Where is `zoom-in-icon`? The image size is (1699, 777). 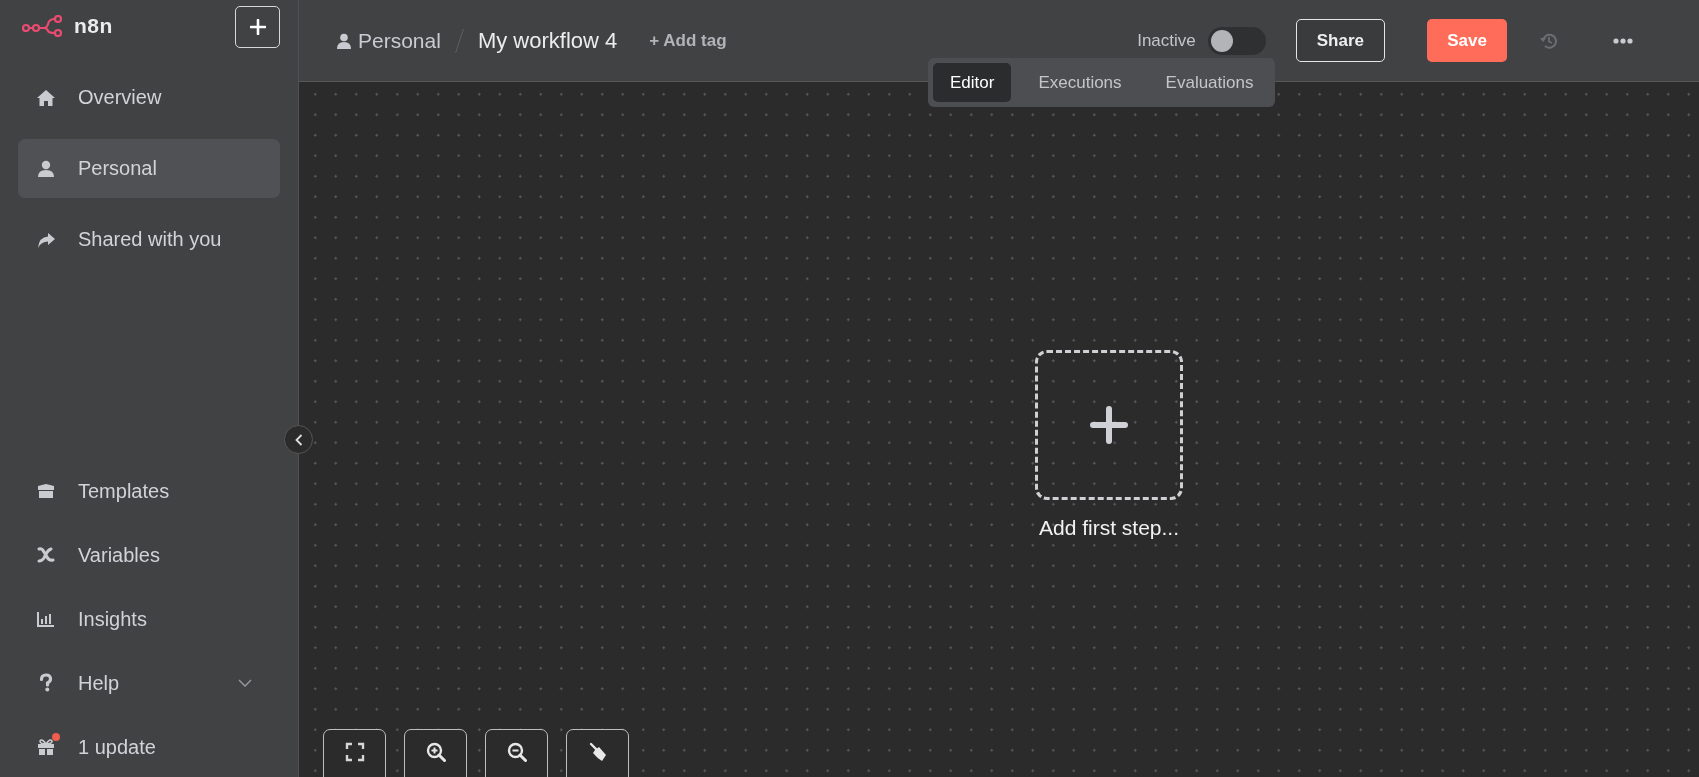 zoom-in-icon is located at coordinates (435, 752).